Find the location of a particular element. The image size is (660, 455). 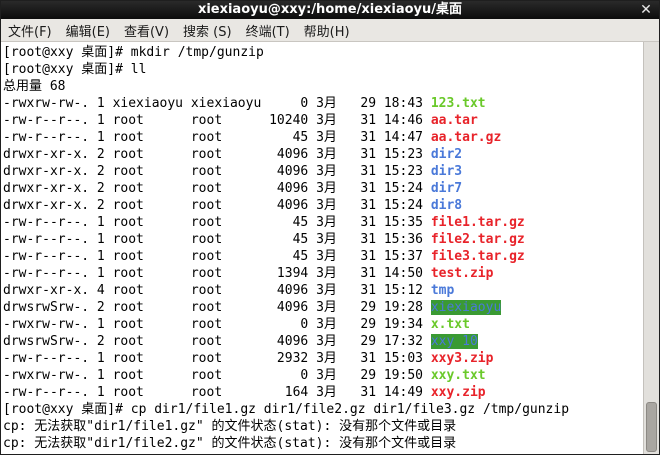

file-meta: -rw-r--r--. 1 root root 45 3月 31 14:47 is located at coordinates (217, 137).